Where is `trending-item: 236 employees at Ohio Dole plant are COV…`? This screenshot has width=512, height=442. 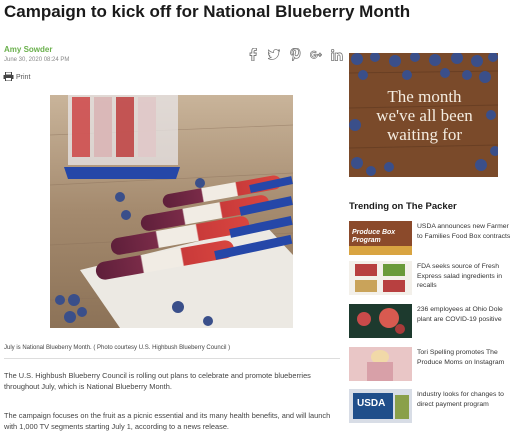
trending-item: 236 employees at Ohio Dole plant are COV… is located at coordinates (430, 322).